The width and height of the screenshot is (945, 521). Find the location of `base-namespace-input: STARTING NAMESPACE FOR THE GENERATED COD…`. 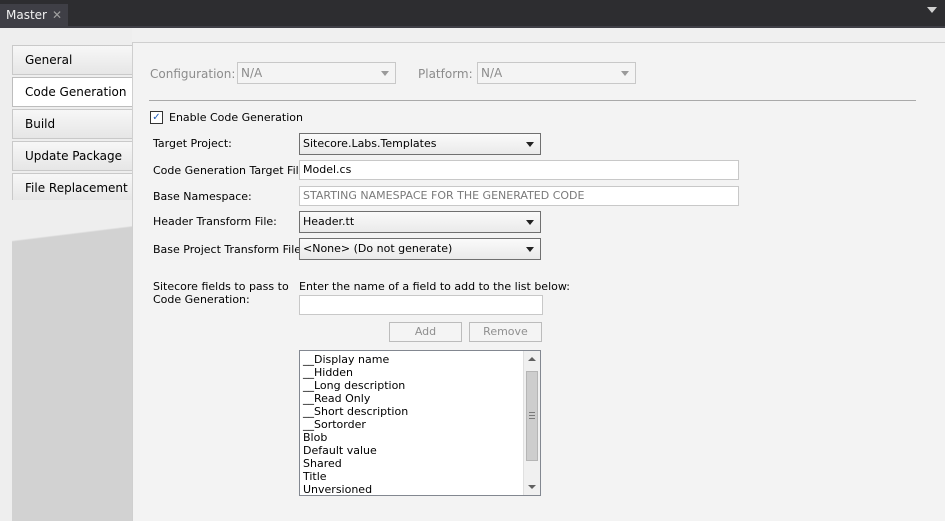

base-namespace-input: STARTING NAMESPACE FOR THE GENERATED COD… is located at coordinates (519, 196).